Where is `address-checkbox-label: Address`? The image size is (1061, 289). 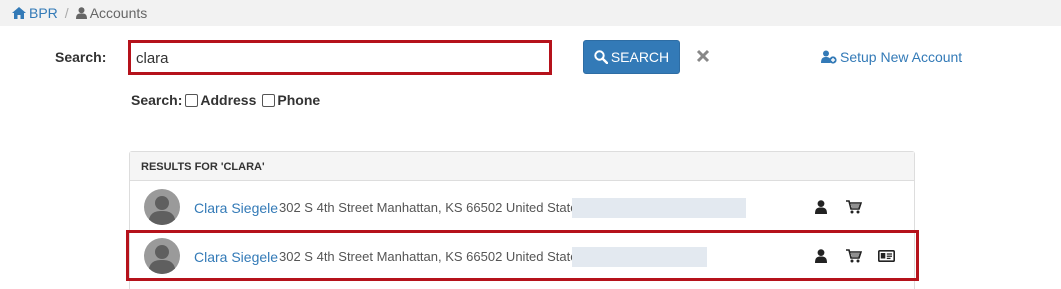
address-checkbox-label: Address is located at coordinates (228, 100).